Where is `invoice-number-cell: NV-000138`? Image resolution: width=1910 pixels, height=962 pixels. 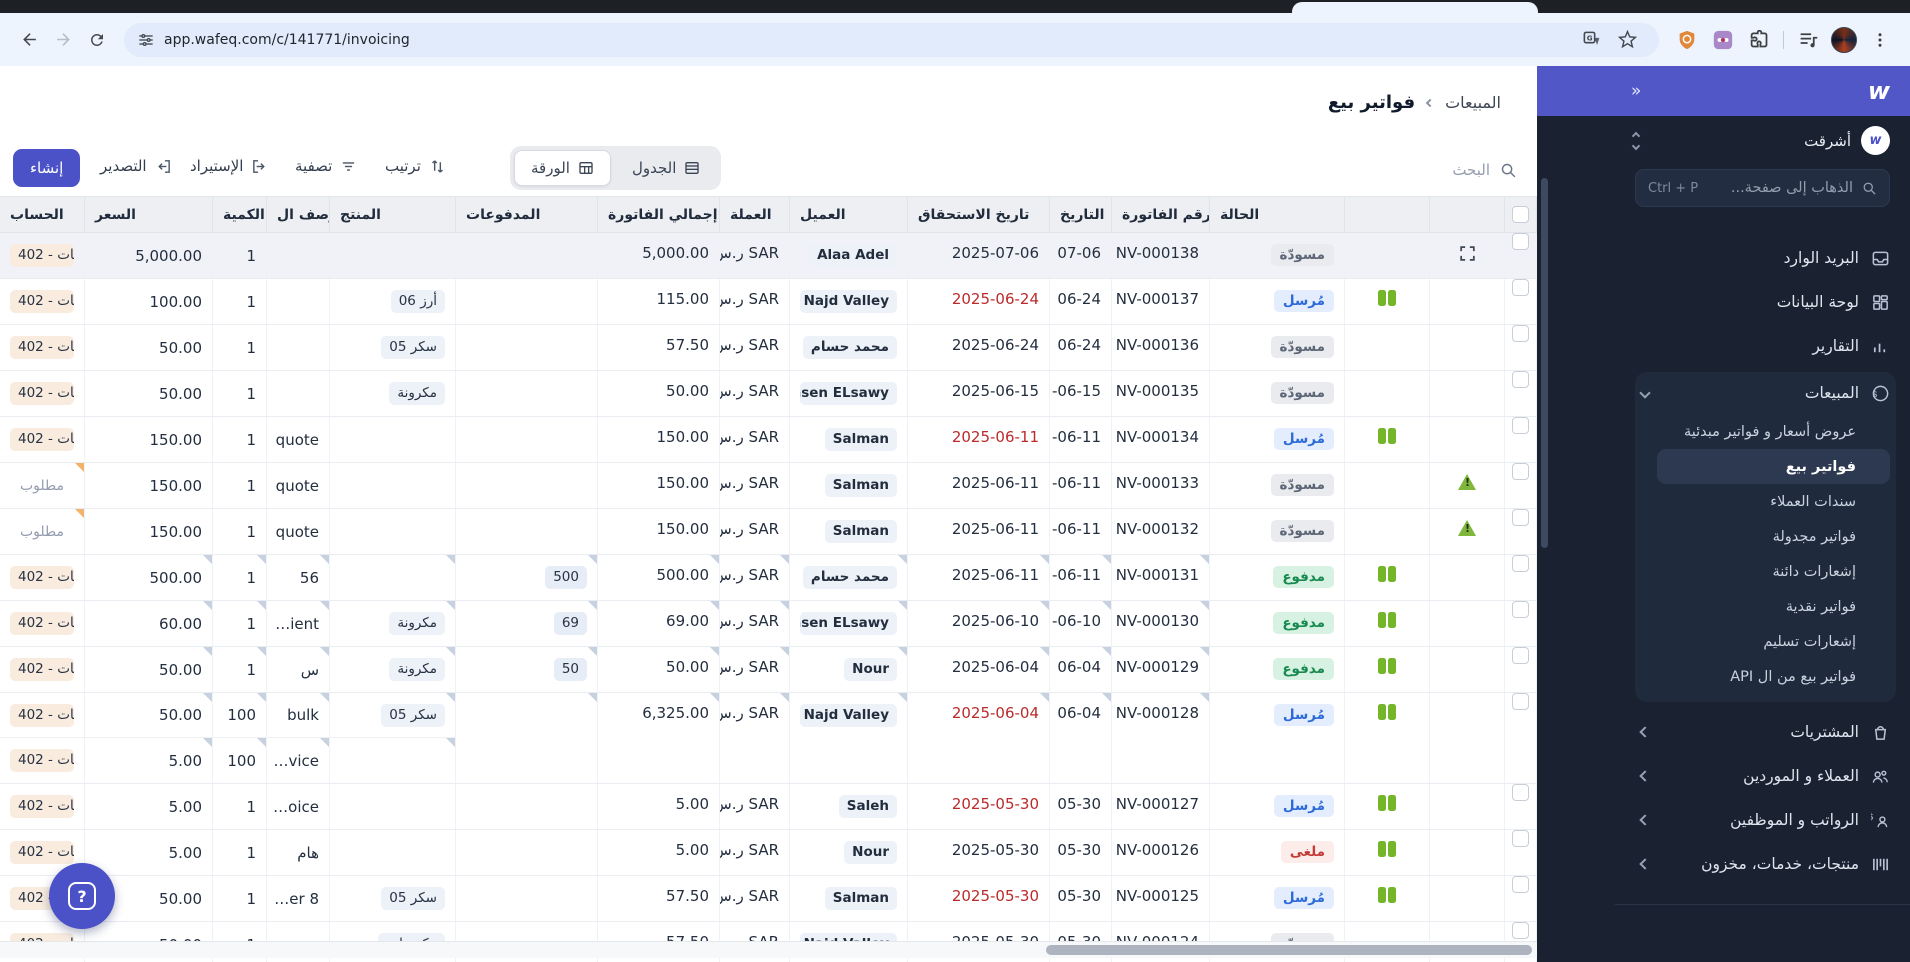
invoice-number-cell: NV-000138 is located at coordinates (1161, 255).